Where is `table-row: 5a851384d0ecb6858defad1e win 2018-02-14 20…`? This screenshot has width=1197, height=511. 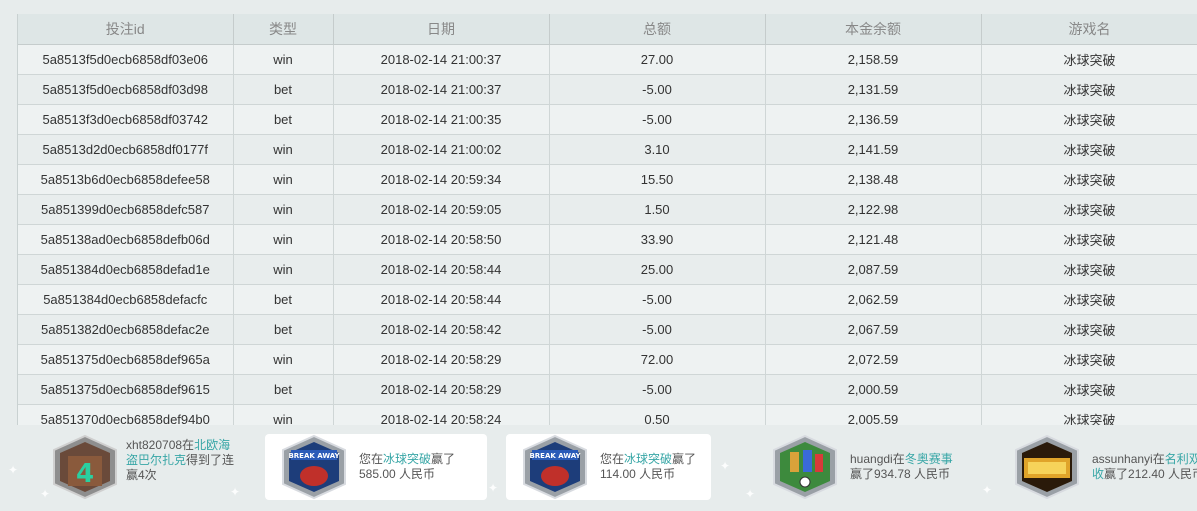
table-row: 5a851384d0ecb6858defad1e win 2018-02-14 20… is located at coordinates (607, 269).